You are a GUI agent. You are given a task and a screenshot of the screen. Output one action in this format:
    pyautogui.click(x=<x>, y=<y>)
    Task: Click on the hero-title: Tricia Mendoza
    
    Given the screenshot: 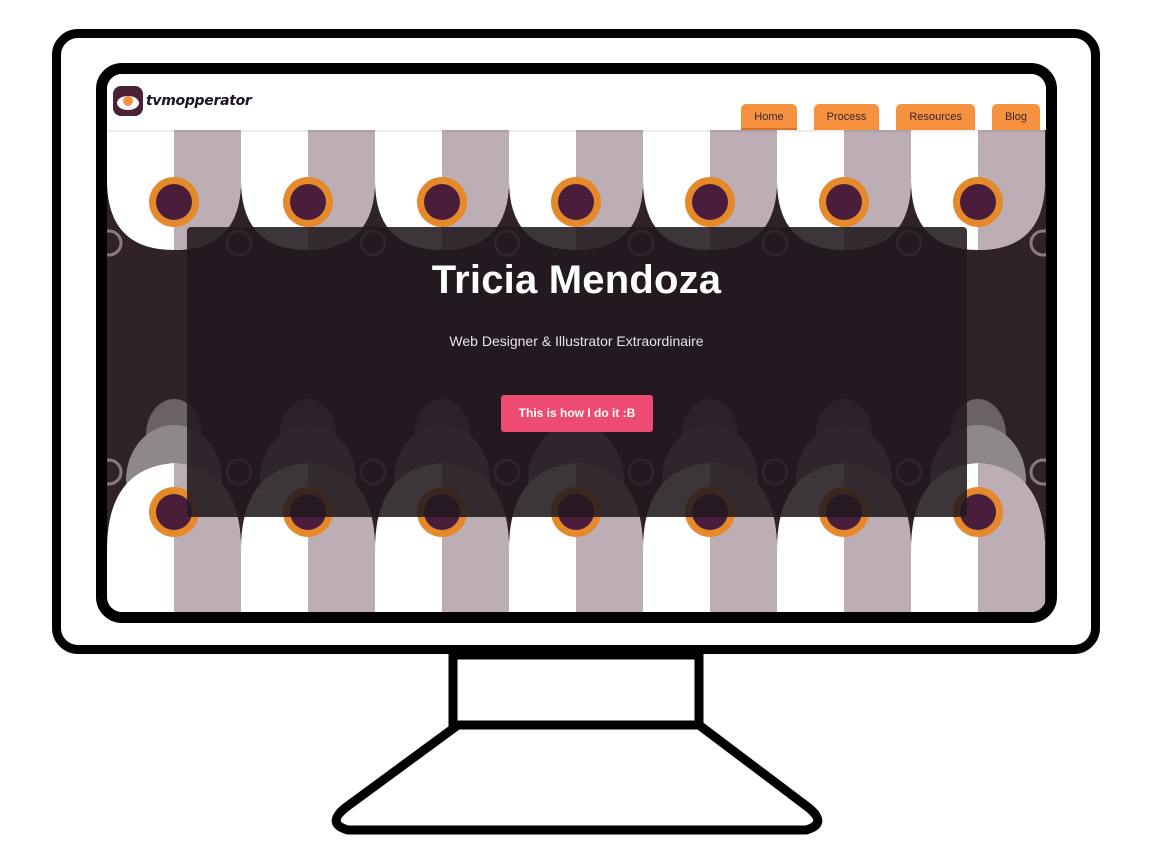 What is the action you would take?
    pyautogui.click(x=576, y=280)
    